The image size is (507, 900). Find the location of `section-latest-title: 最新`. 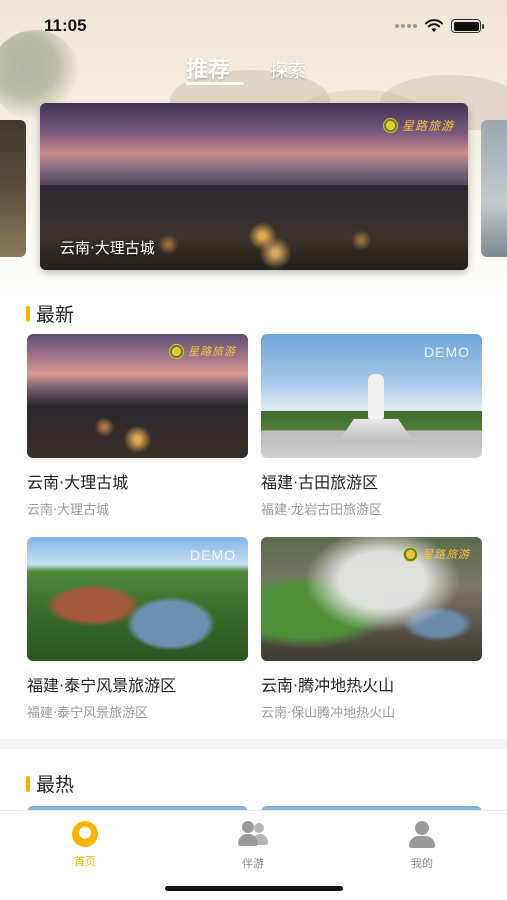

section-latest-title: 最新 is located at coordinates (50, 313).